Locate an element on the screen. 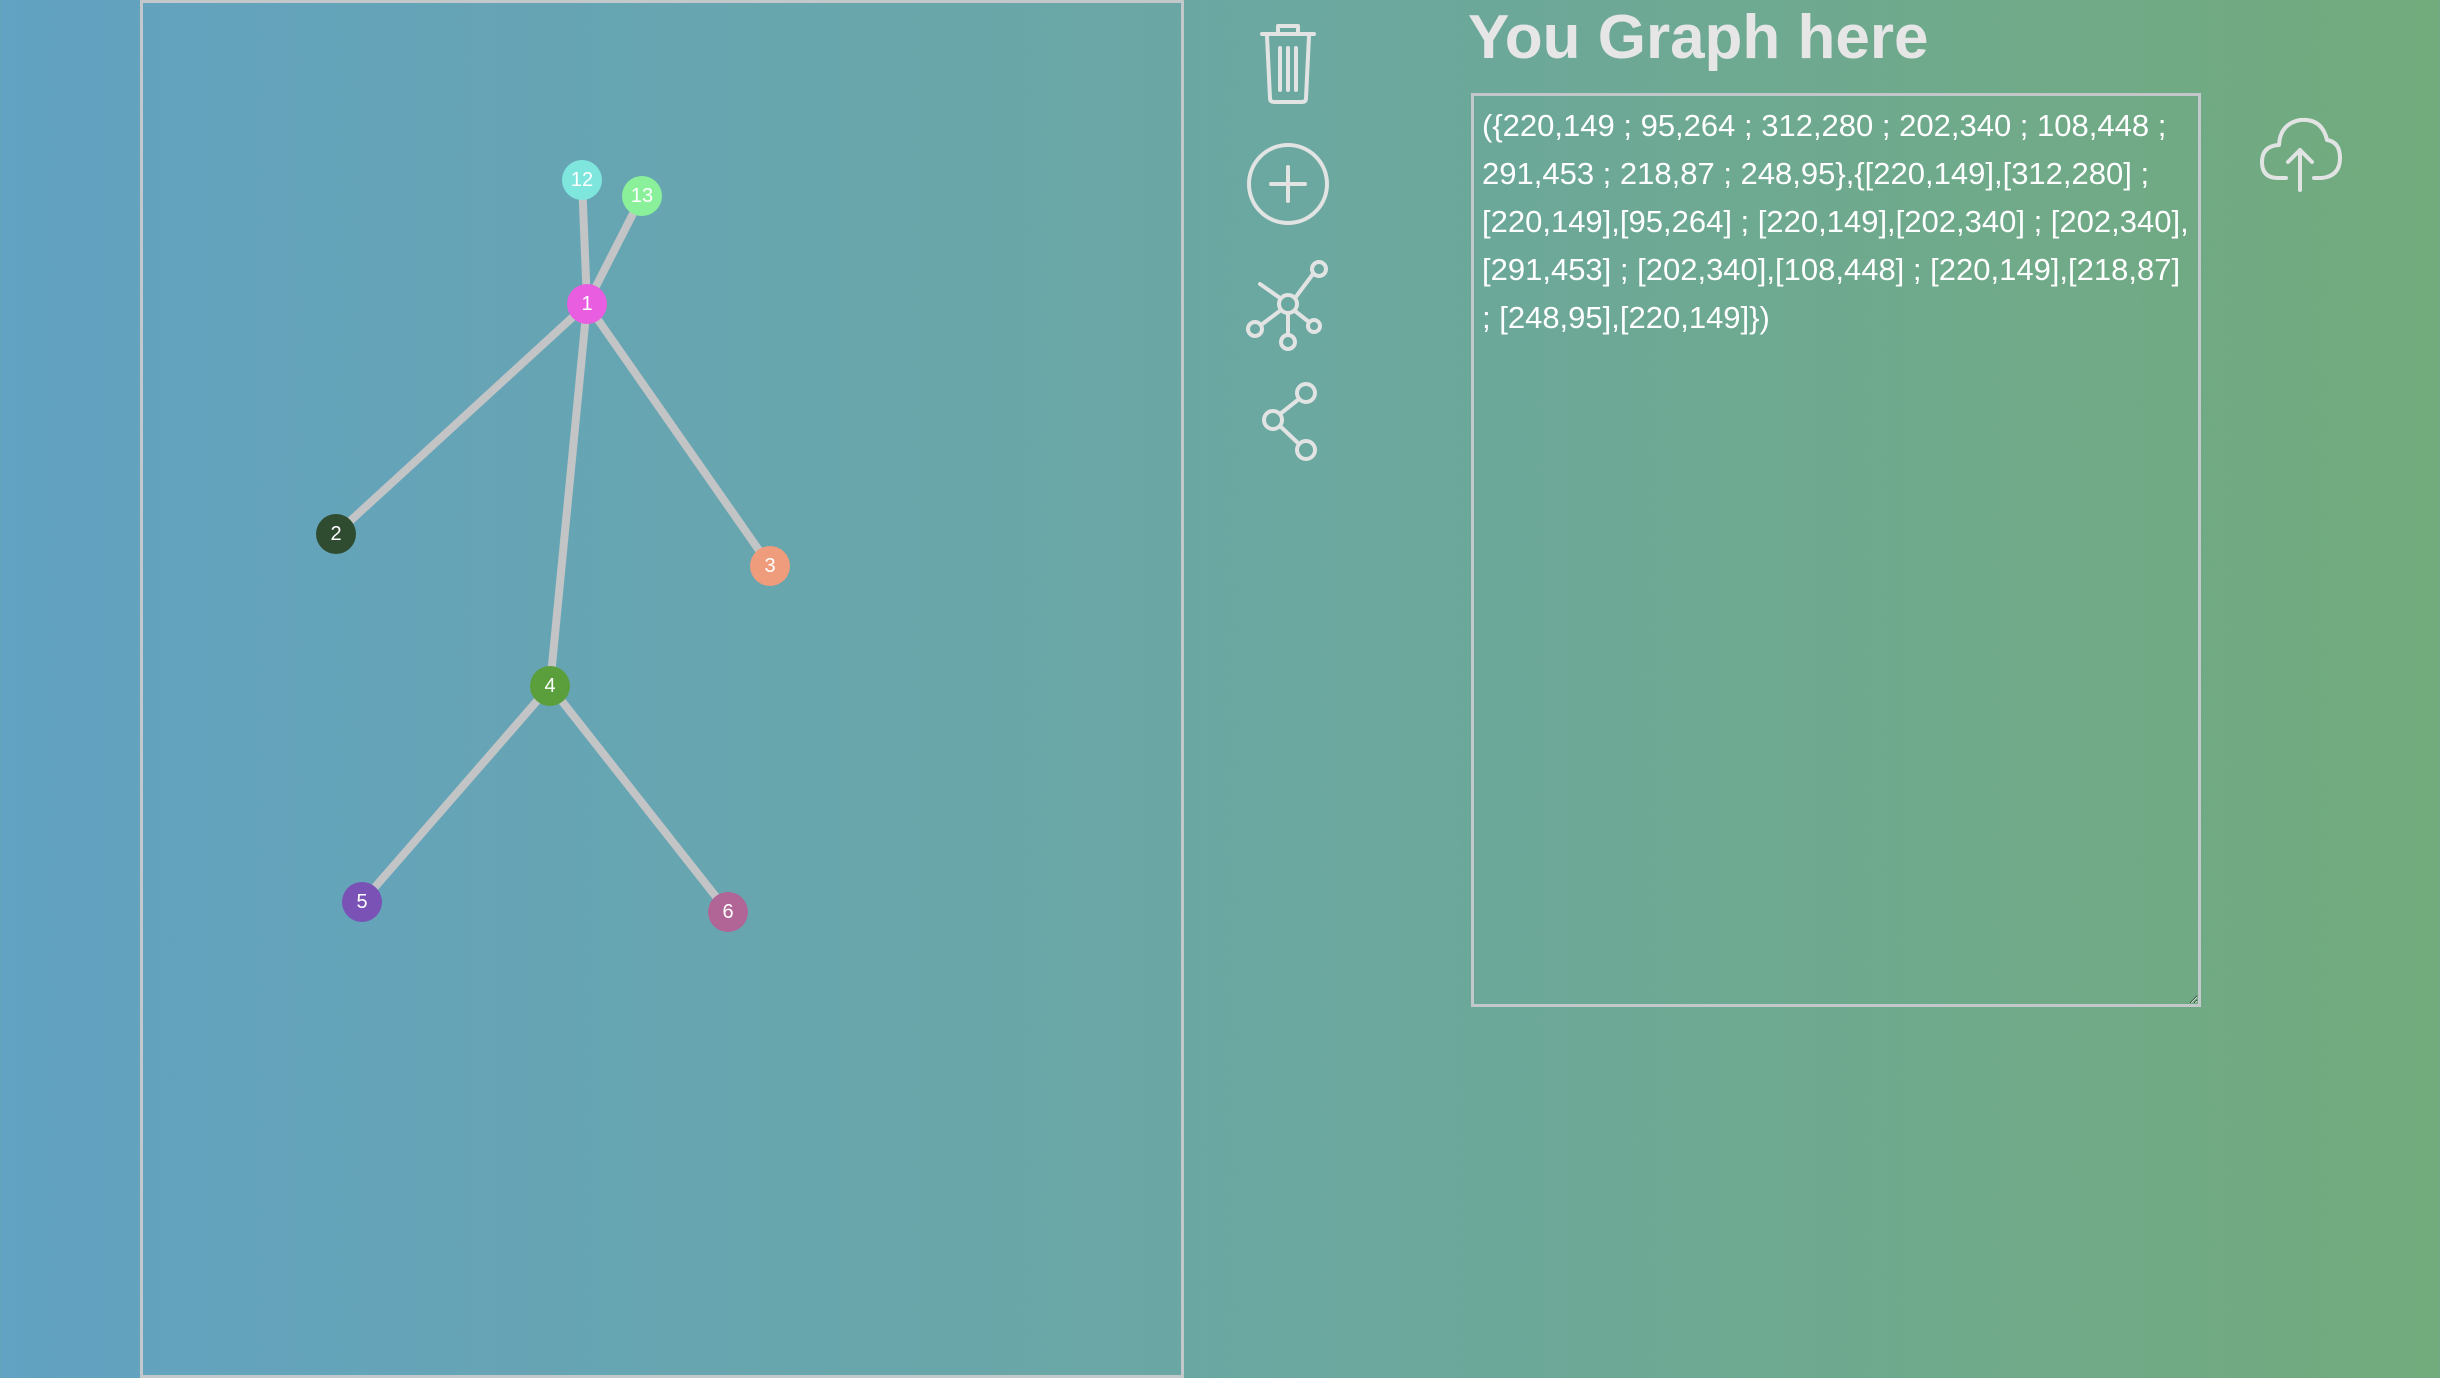  delete-button is located at coordinates (1288, 62).